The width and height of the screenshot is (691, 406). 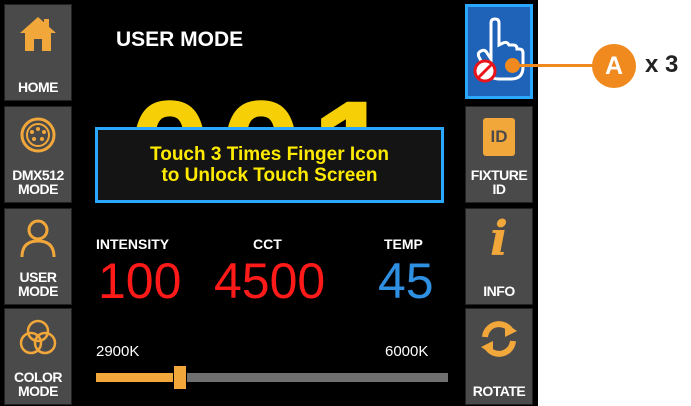 I want to click on id-icon: ID, so click(x=499, y=137).